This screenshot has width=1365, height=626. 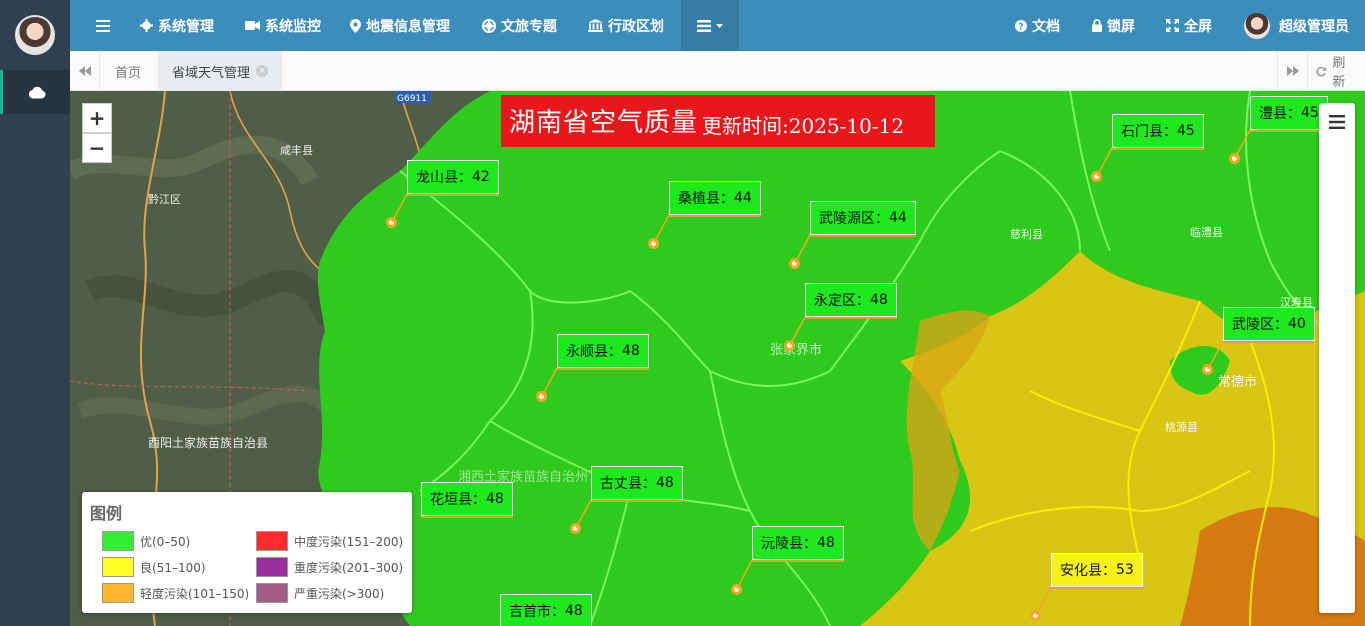 What do you see at coordinates (177, 25) in the screenshot?
I see `nav-system-management: 系统管理` at bounding box center [177, 25].